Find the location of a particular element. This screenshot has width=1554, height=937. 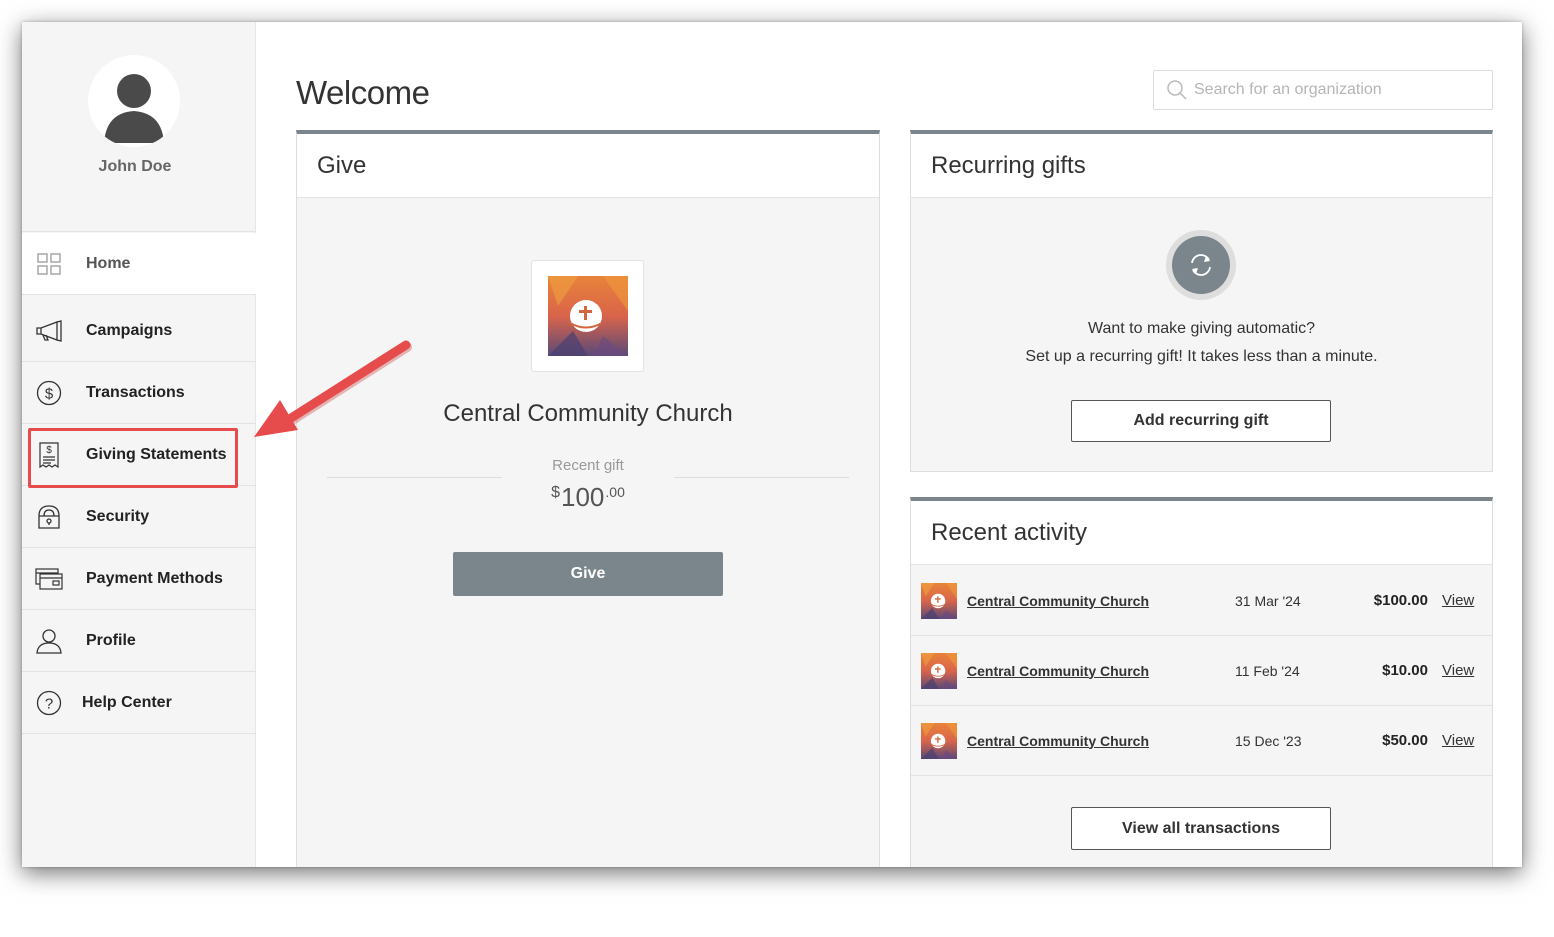

activity-date: 31 Mar '24 is located at coordinates (1268, 600).